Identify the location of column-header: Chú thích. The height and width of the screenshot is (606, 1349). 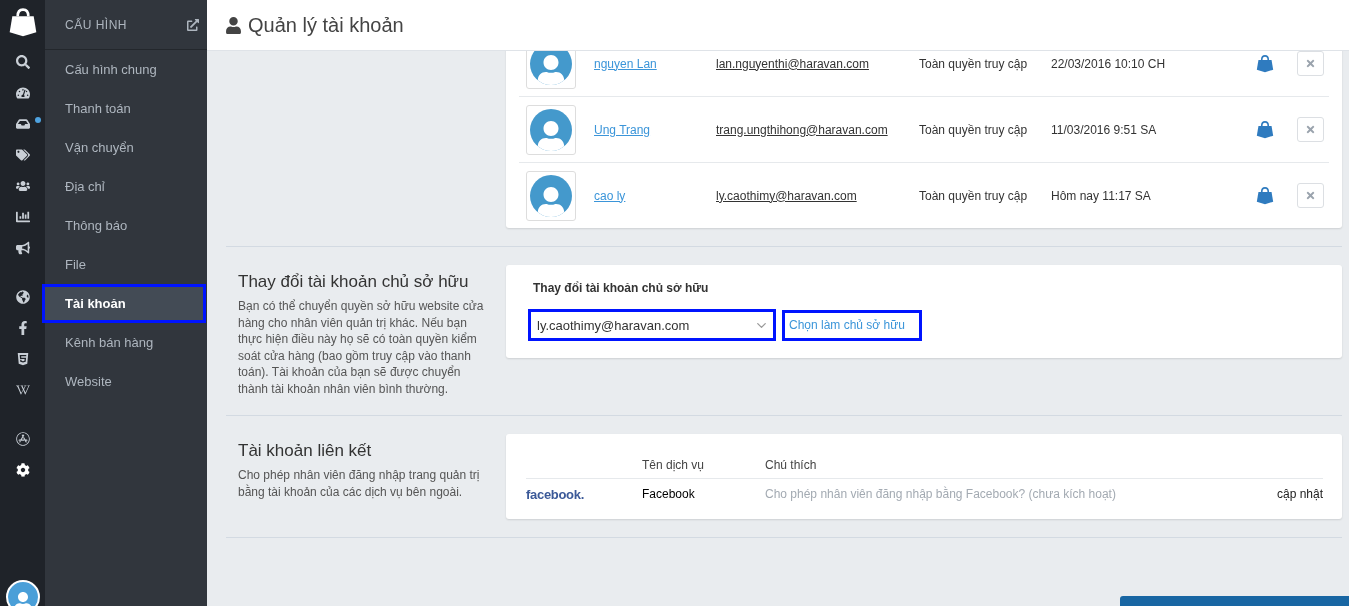
(791, 465).